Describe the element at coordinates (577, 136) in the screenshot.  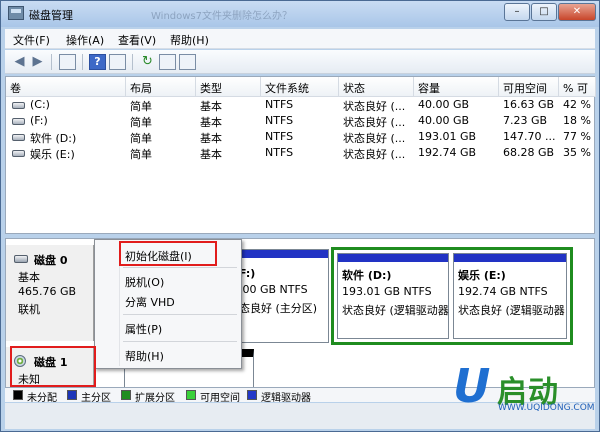
I see `percent-free-cell: 77 %` at that location.